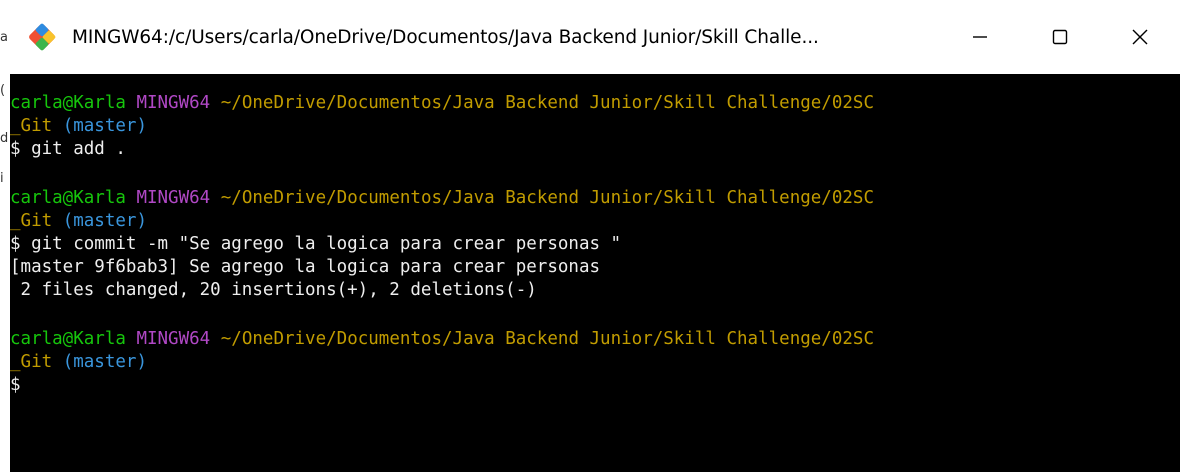 This screenshot has width=1180, height=472. Describe the element at coordinates (4, 138) in the screenshot. I see `background-text-fragment: d` at that location.